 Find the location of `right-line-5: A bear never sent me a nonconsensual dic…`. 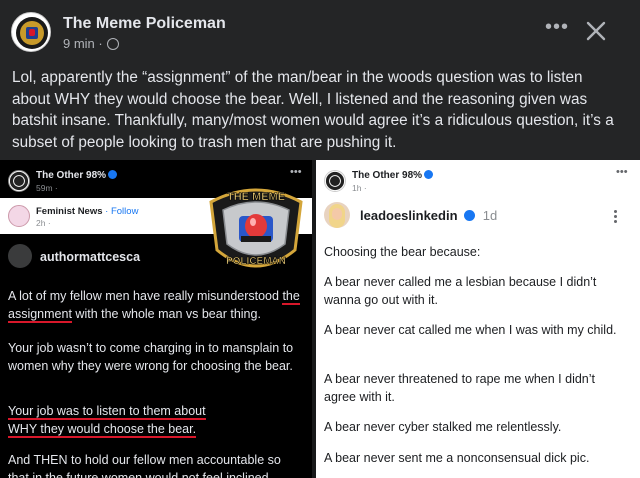

right-line-5: A bear never sent me a nonconsensual dic… is located at coordinates (457, 458).